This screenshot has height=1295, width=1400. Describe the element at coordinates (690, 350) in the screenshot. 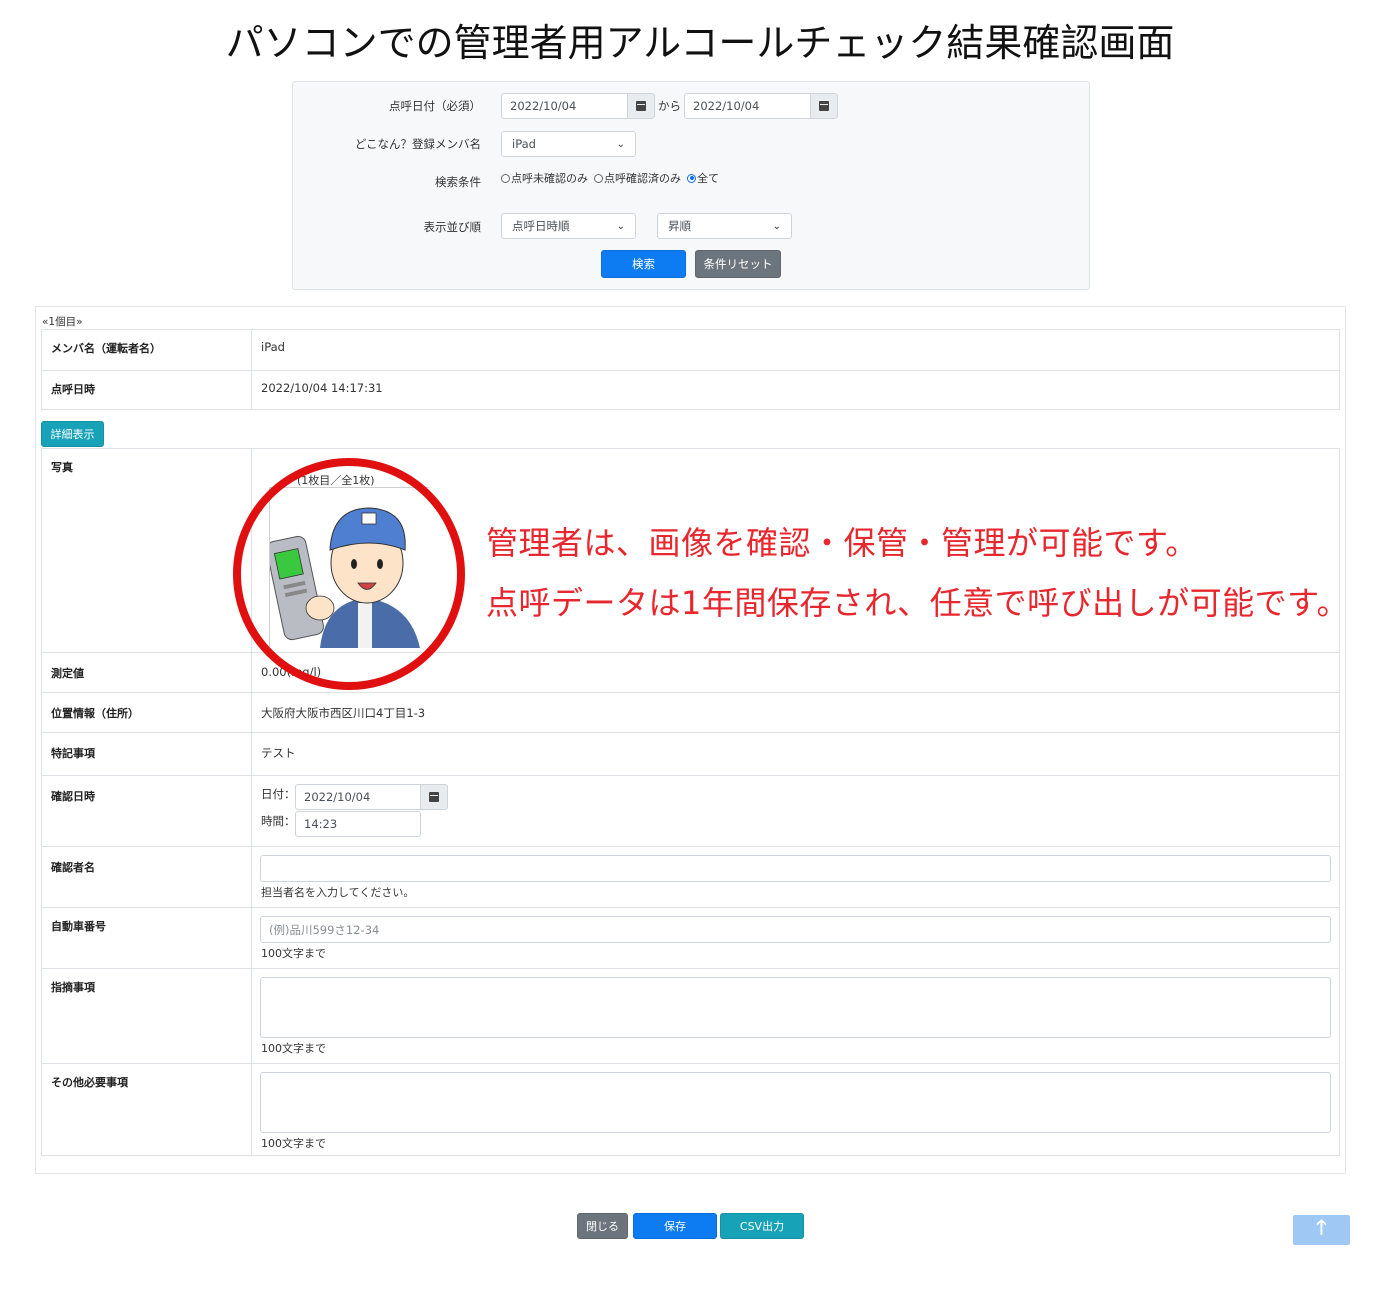

I see `table-row: メンバ名（運転者名） iPad` at that location.